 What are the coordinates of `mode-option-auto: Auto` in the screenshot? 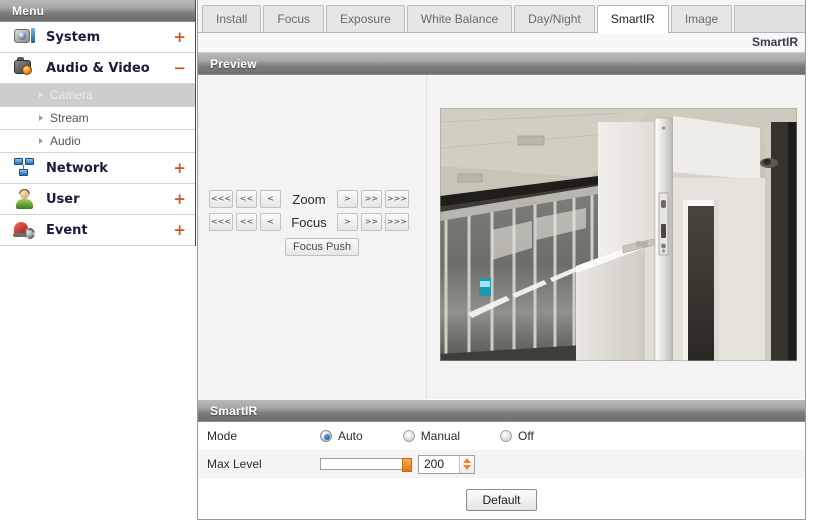 It's located at (341, 436).